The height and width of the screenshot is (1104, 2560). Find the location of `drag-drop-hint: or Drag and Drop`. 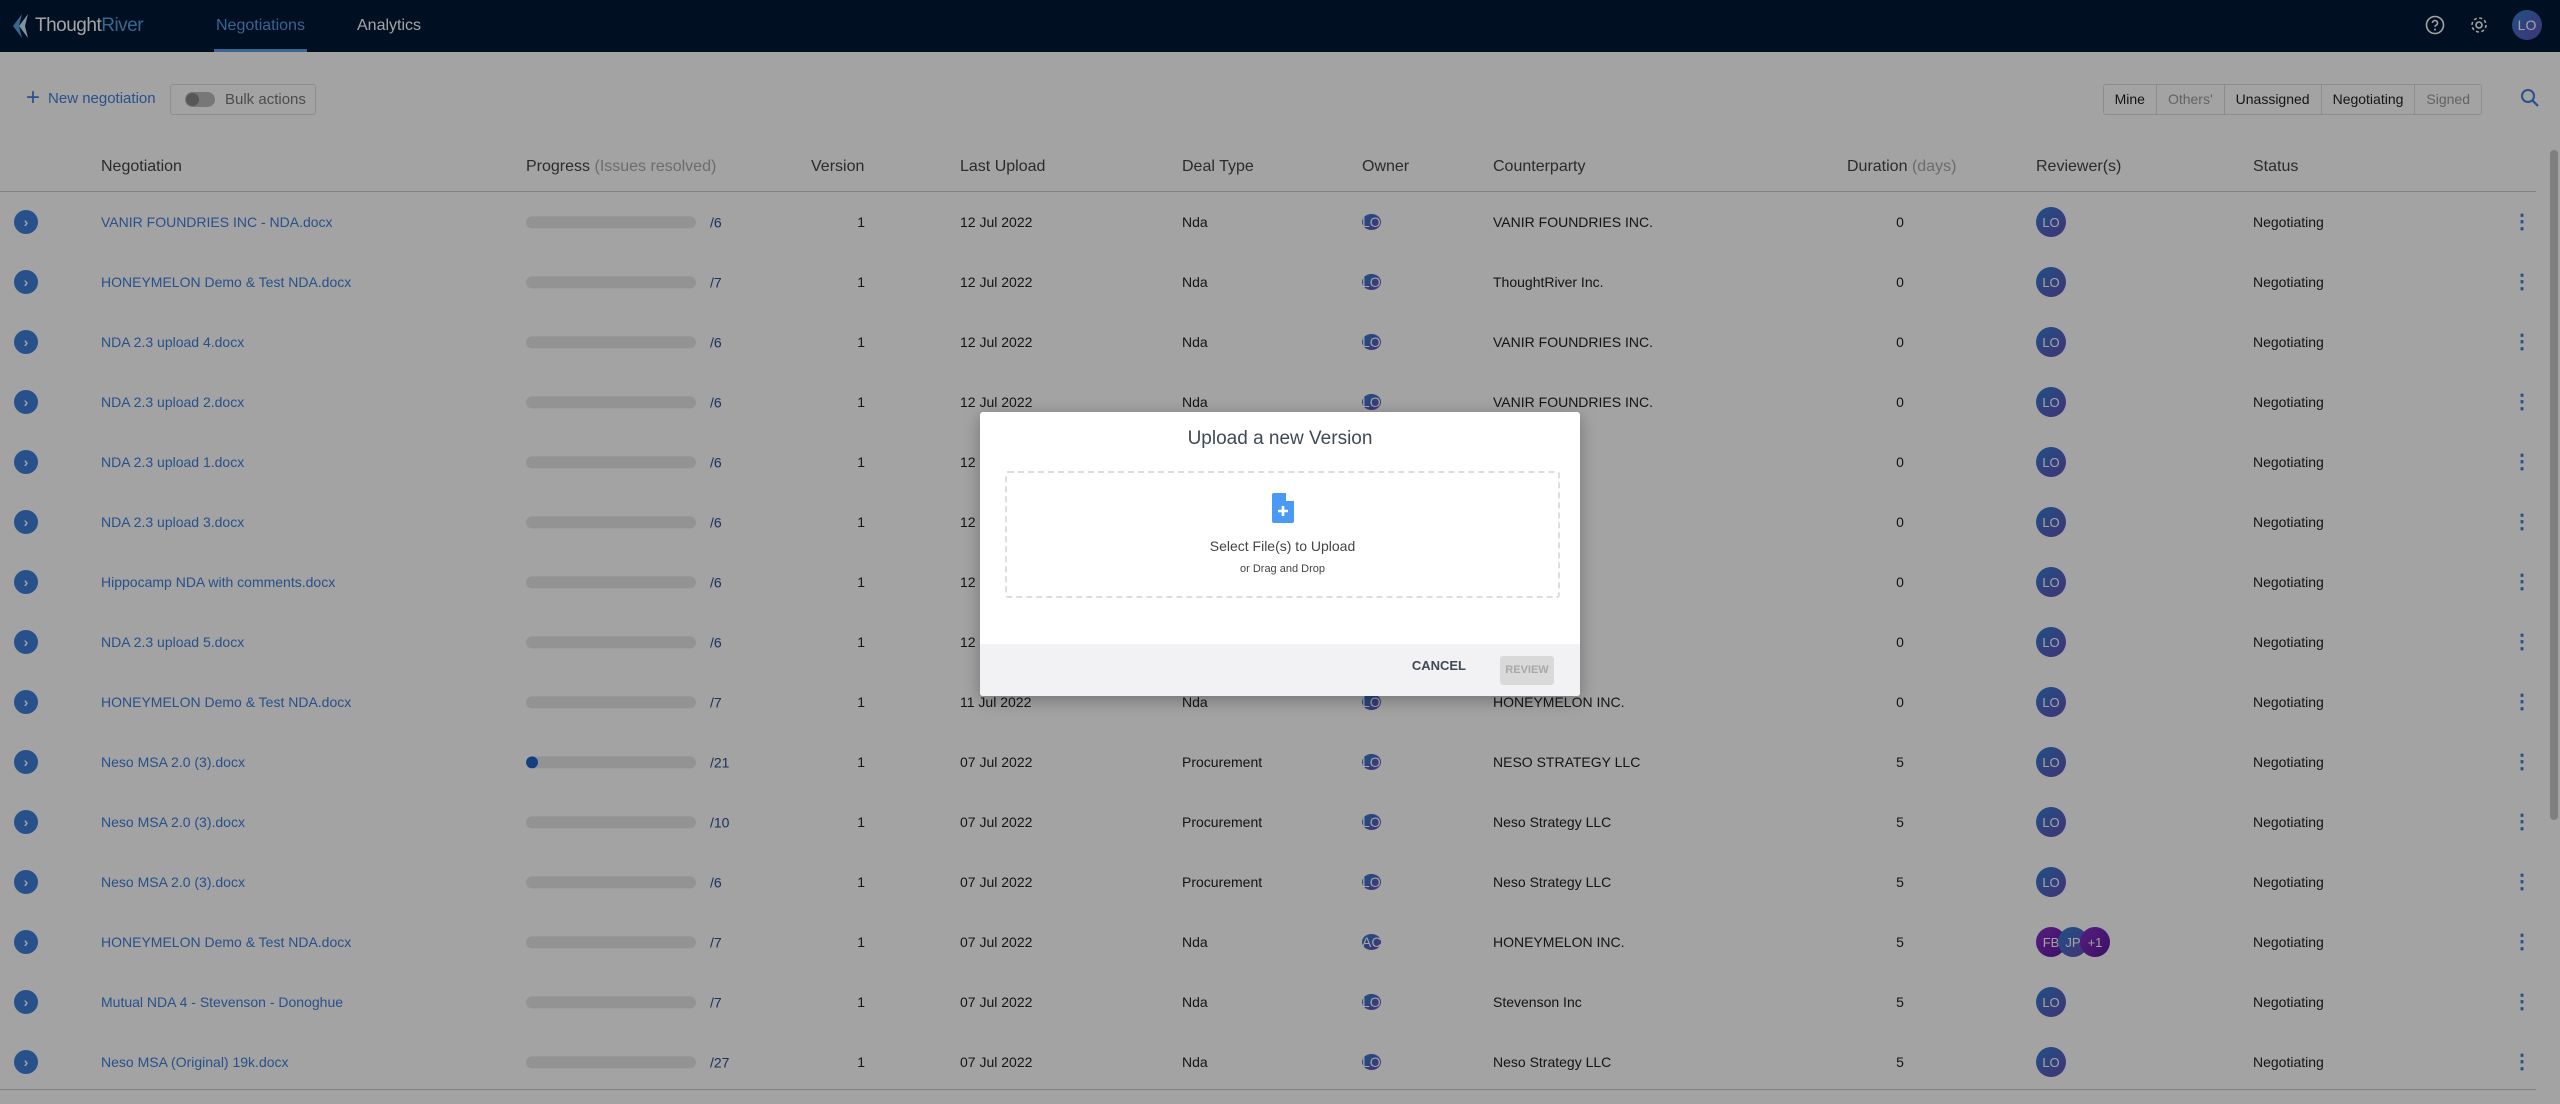

drag-drop-hint: or Drag and Drop is located at coordinates (1282, 569).